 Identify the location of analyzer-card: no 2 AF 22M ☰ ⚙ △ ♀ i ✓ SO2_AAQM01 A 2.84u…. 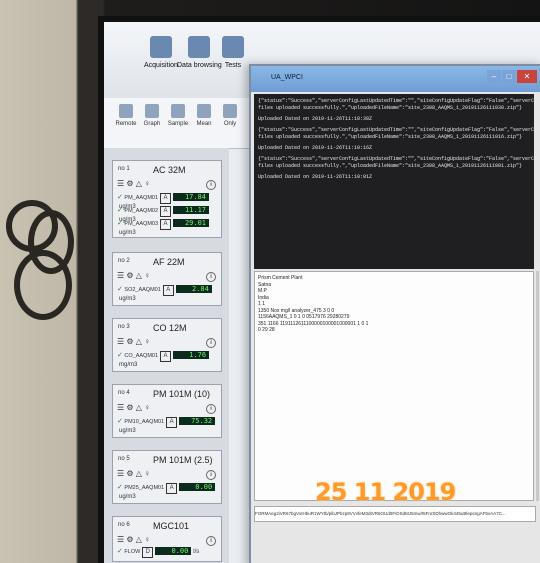
(167, 279).